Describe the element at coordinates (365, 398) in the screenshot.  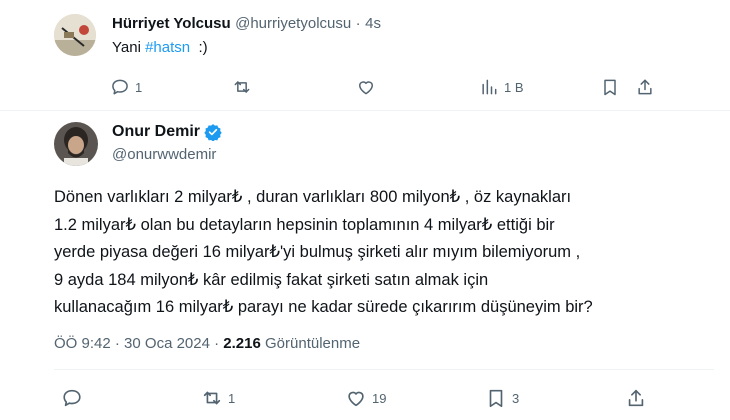
I see `main-like-button: 19` at that location.